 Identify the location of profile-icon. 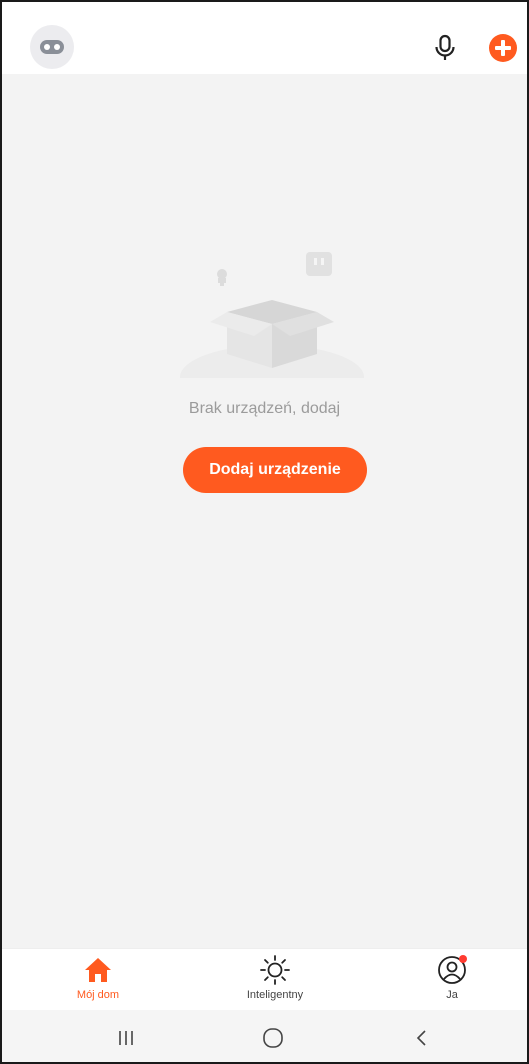
(452, 969).